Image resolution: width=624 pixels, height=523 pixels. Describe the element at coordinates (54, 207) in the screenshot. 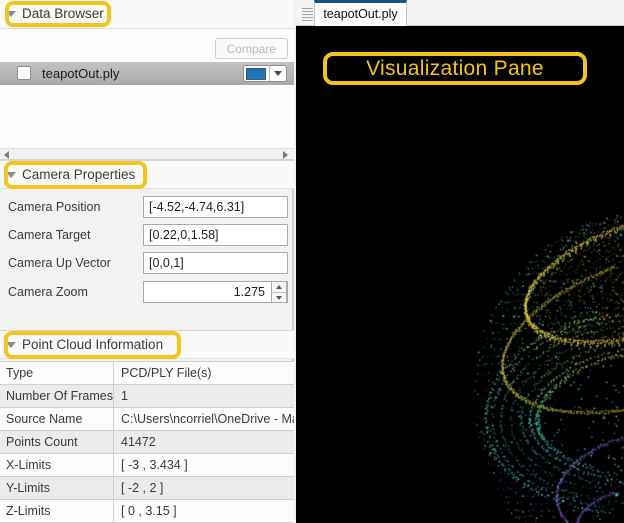

I see `camera-position-label: Camera Position` at that location.